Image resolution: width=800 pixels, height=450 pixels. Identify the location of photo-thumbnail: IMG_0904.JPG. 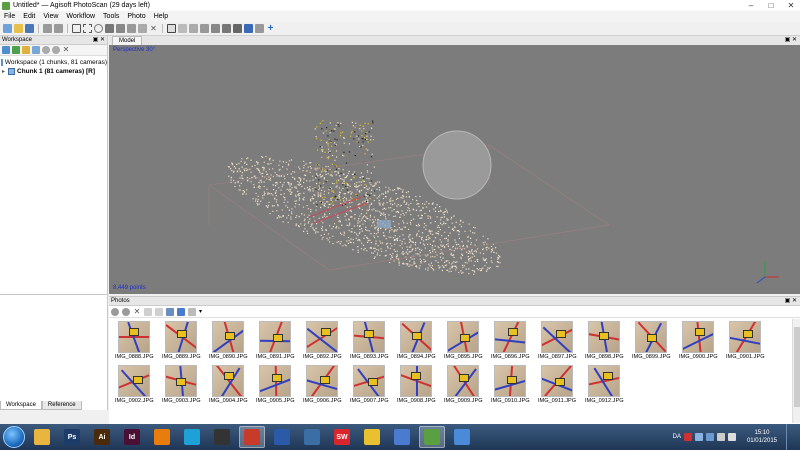
(228, 384).